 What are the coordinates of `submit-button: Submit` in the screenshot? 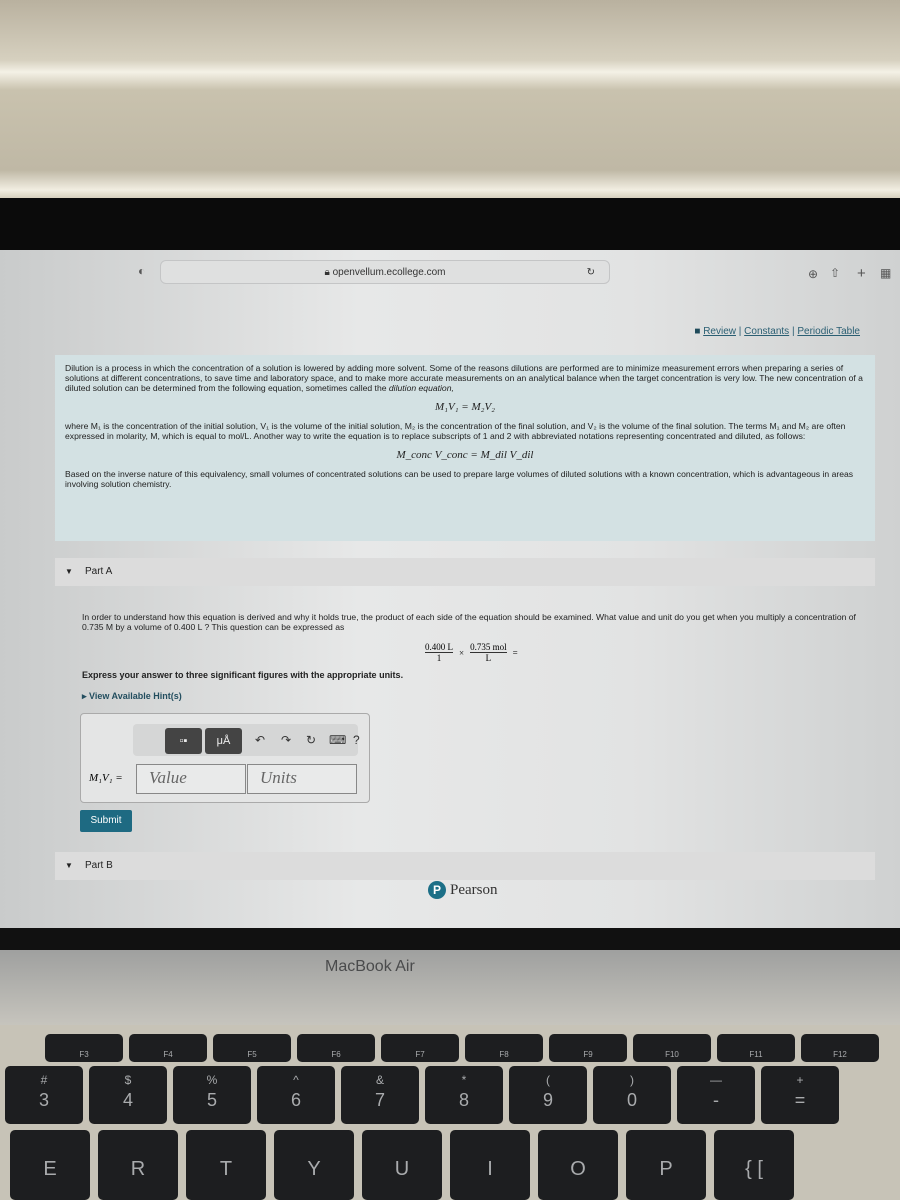 It's located at (106, 821).